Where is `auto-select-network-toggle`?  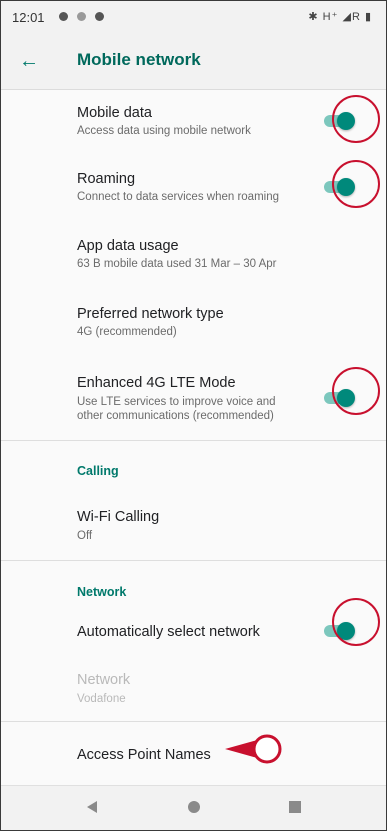 auto-select-network-toggle is located at coordinates (339, 631).